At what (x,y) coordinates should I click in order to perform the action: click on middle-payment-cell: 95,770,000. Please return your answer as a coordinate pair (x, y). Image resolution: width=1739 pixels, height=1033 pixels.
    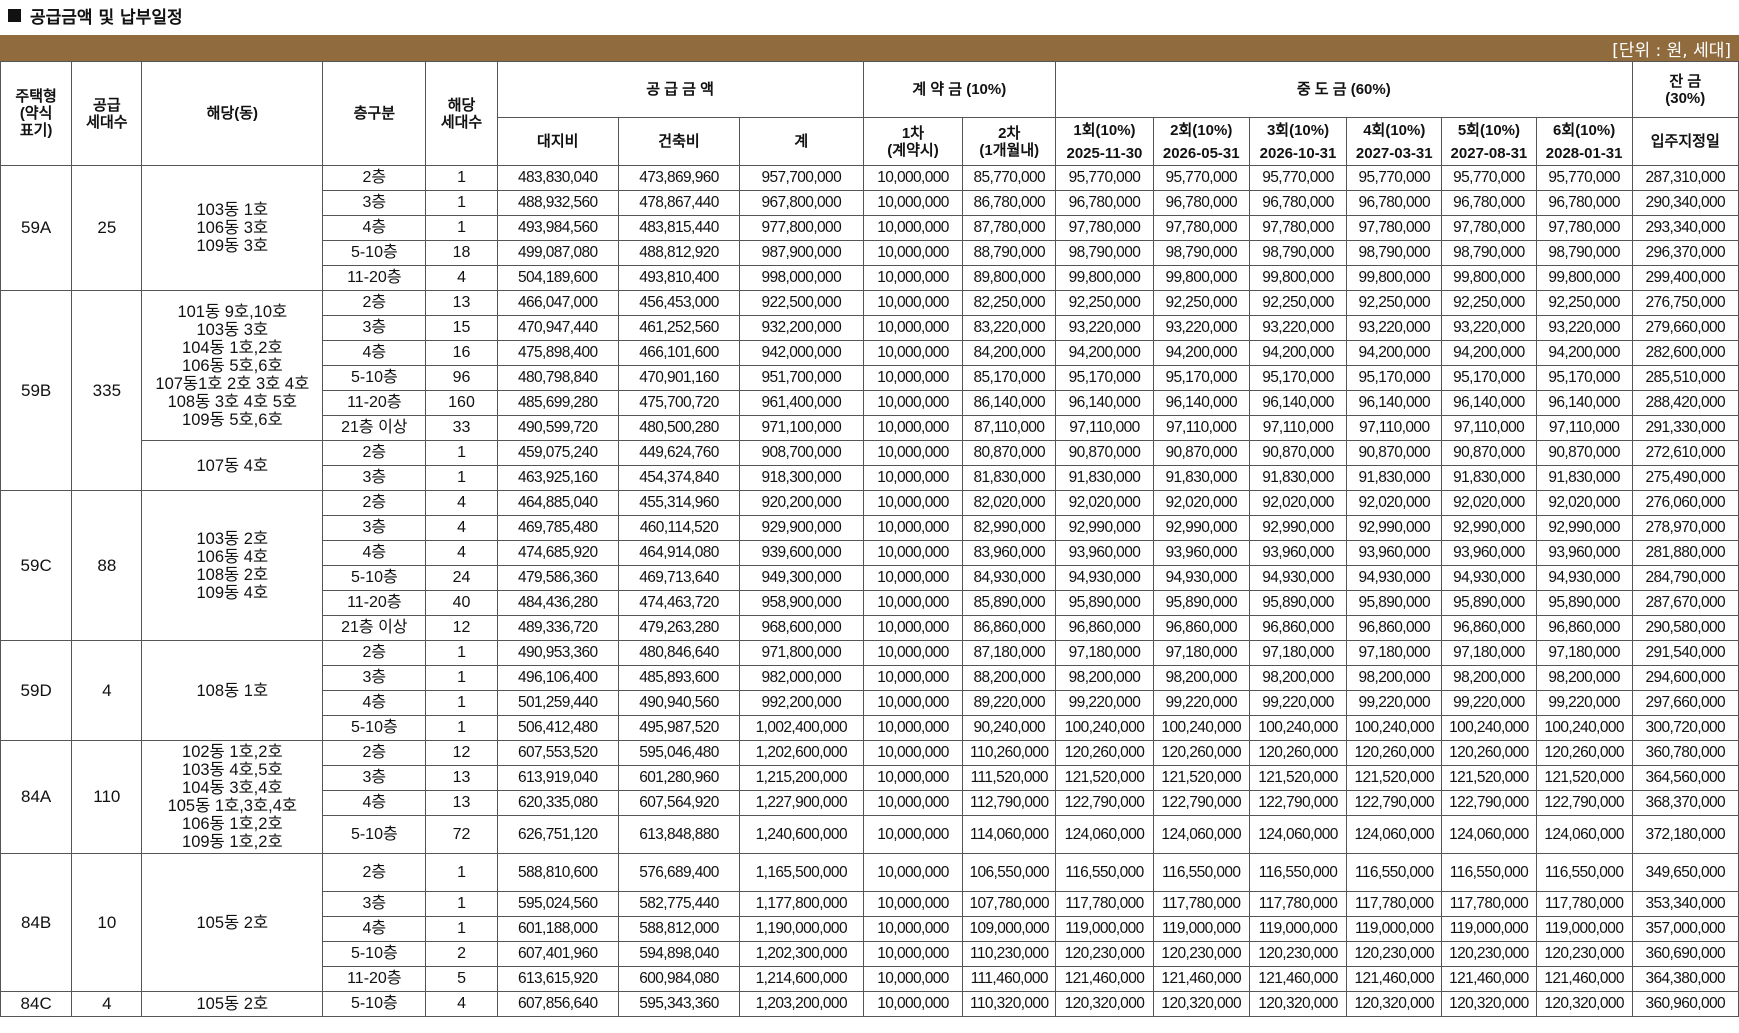
    Looking at the image, I should click on (1584, 178).